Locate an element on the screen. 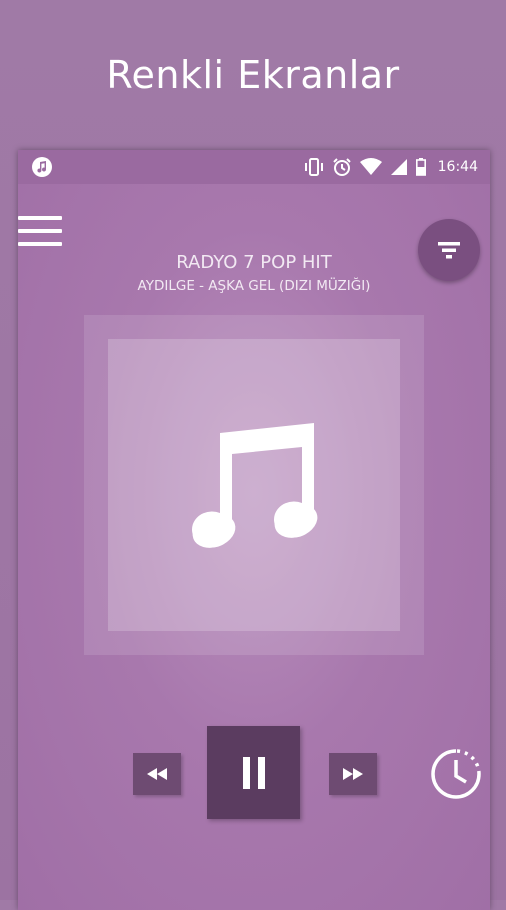  signal-icon is located at coordinates (398, 167).